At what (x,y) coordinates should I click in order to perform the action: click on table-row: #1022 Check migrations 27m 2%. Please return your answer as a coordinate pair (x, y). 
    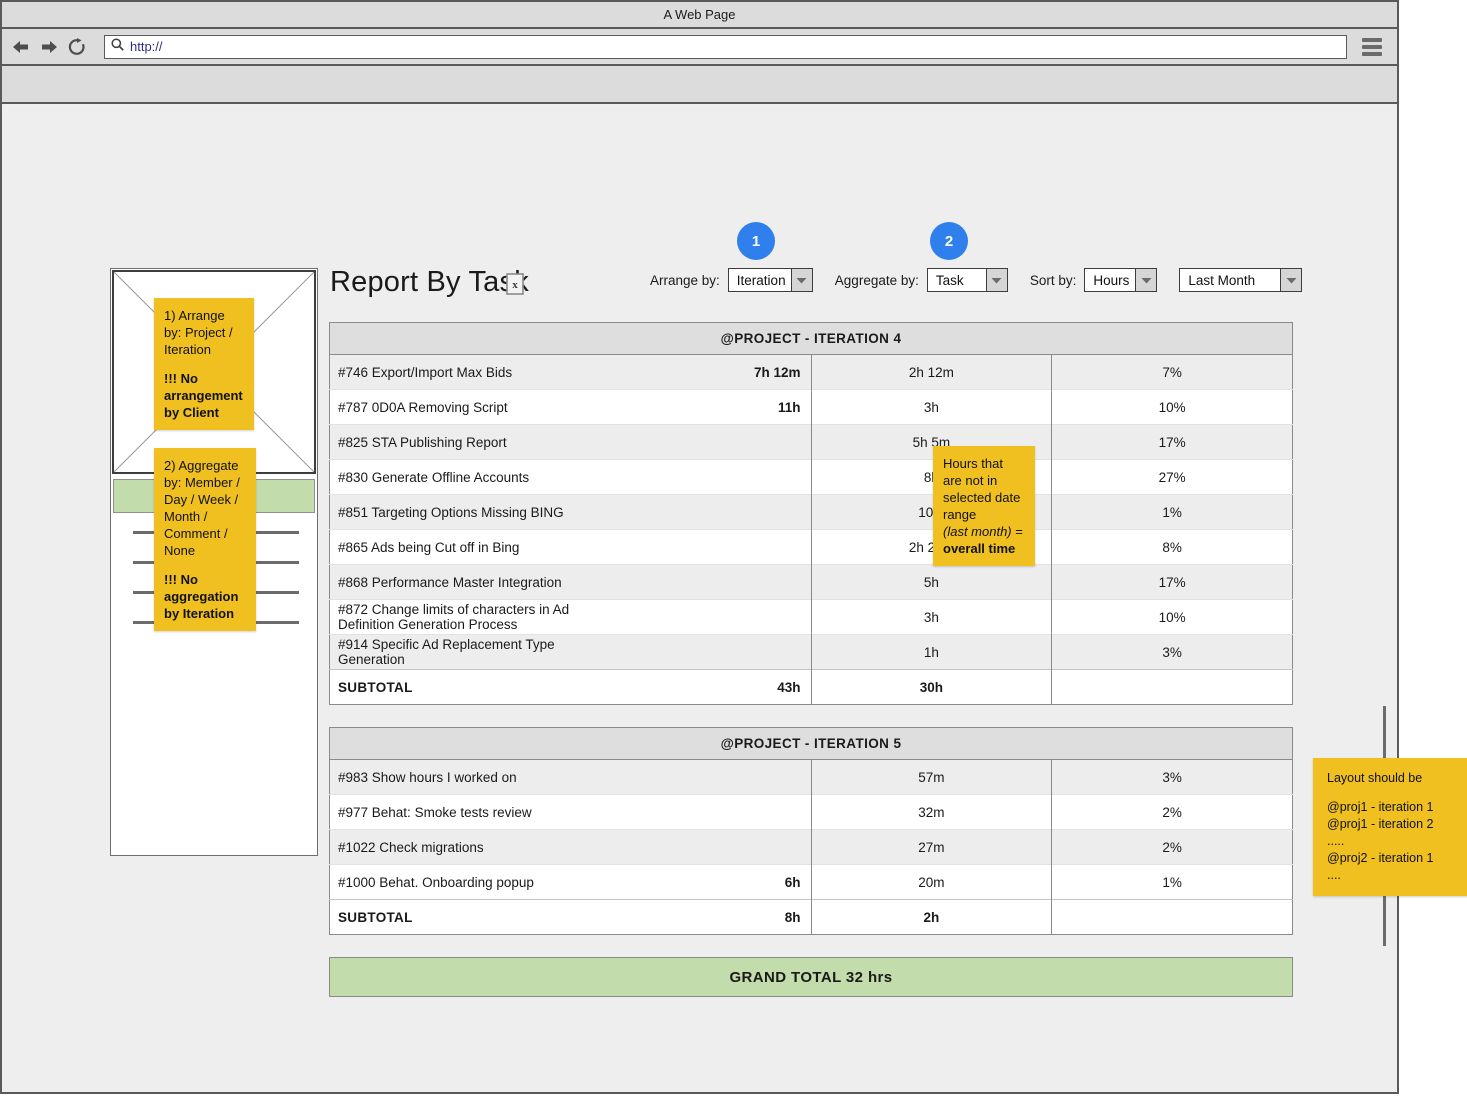
    Looking at the image, I should click on (811, 847).